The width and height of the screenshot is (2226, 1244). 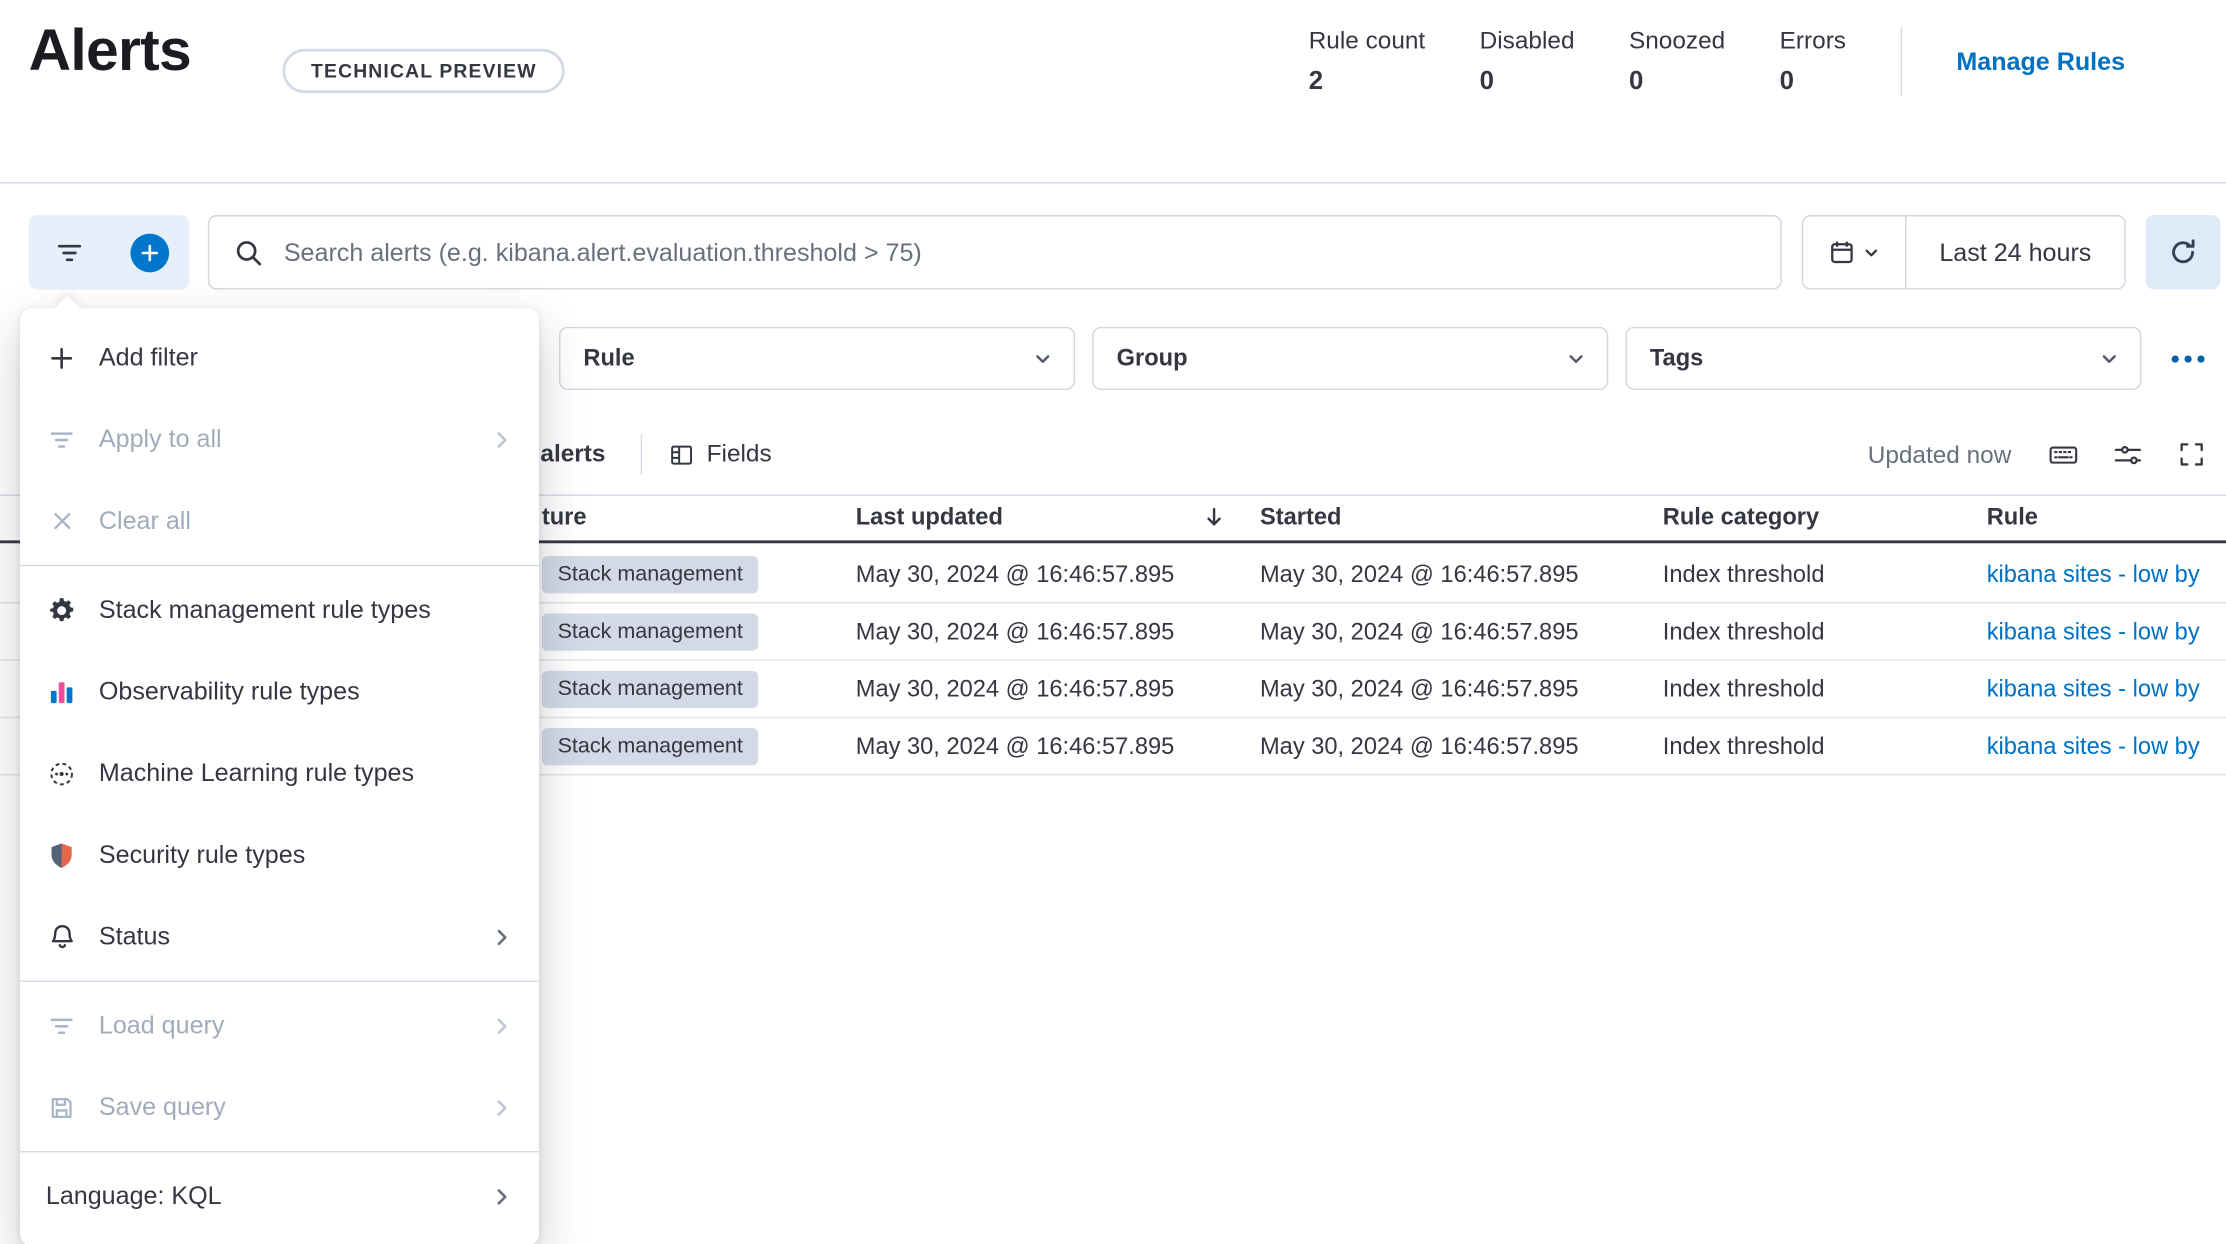 I want to click on menu-item-machine-learning-rule-types: Machine Learning rule types, so click(x=279, y=773).